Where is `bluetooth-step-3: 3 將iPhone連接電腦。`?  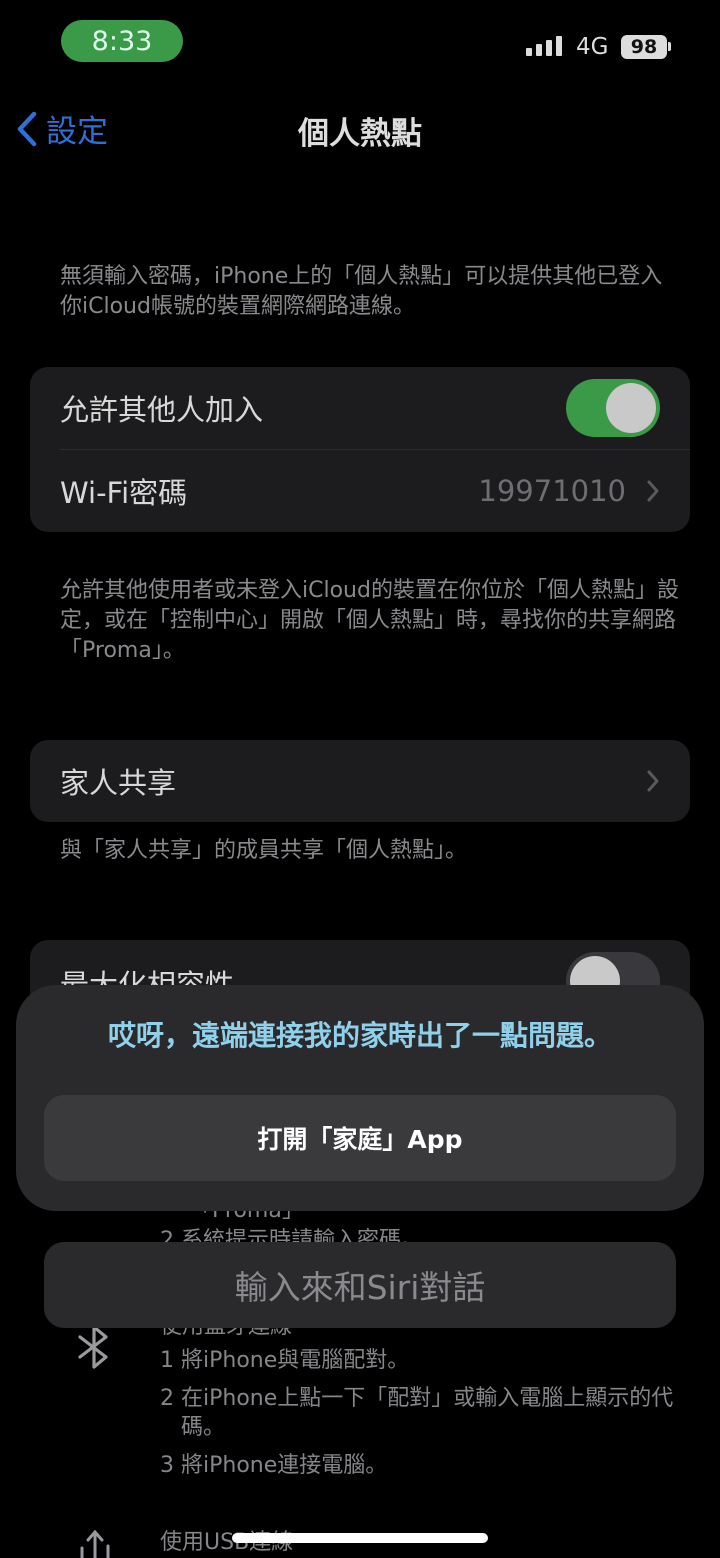
bluetooth-step-3: 3 將iPhone連接電腦。 is located at coordinates (274, 1465).